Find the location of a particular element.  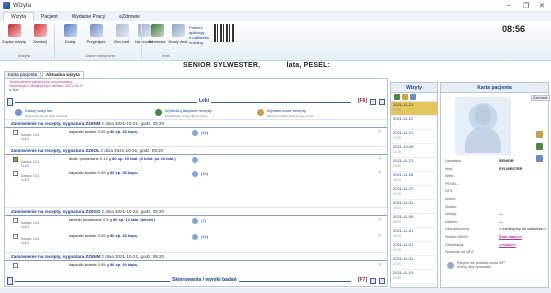

notes-icon is located at coordinates (539, 158).